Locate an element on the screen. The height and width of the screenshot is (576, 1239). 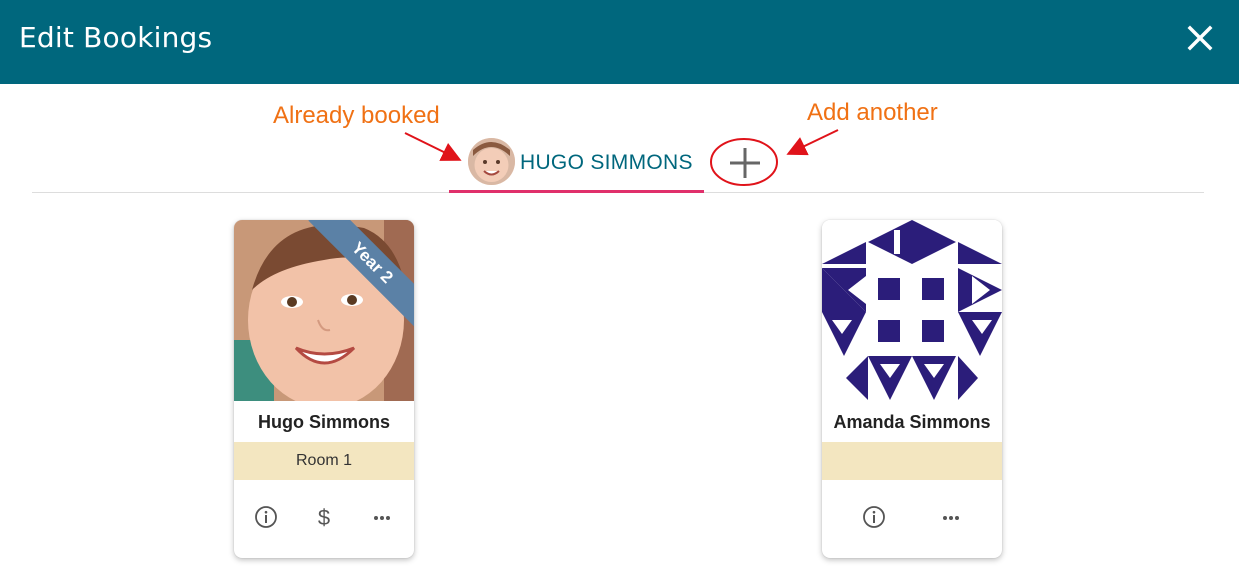
dollar-icon: $ is located at coordinates (324, 517).